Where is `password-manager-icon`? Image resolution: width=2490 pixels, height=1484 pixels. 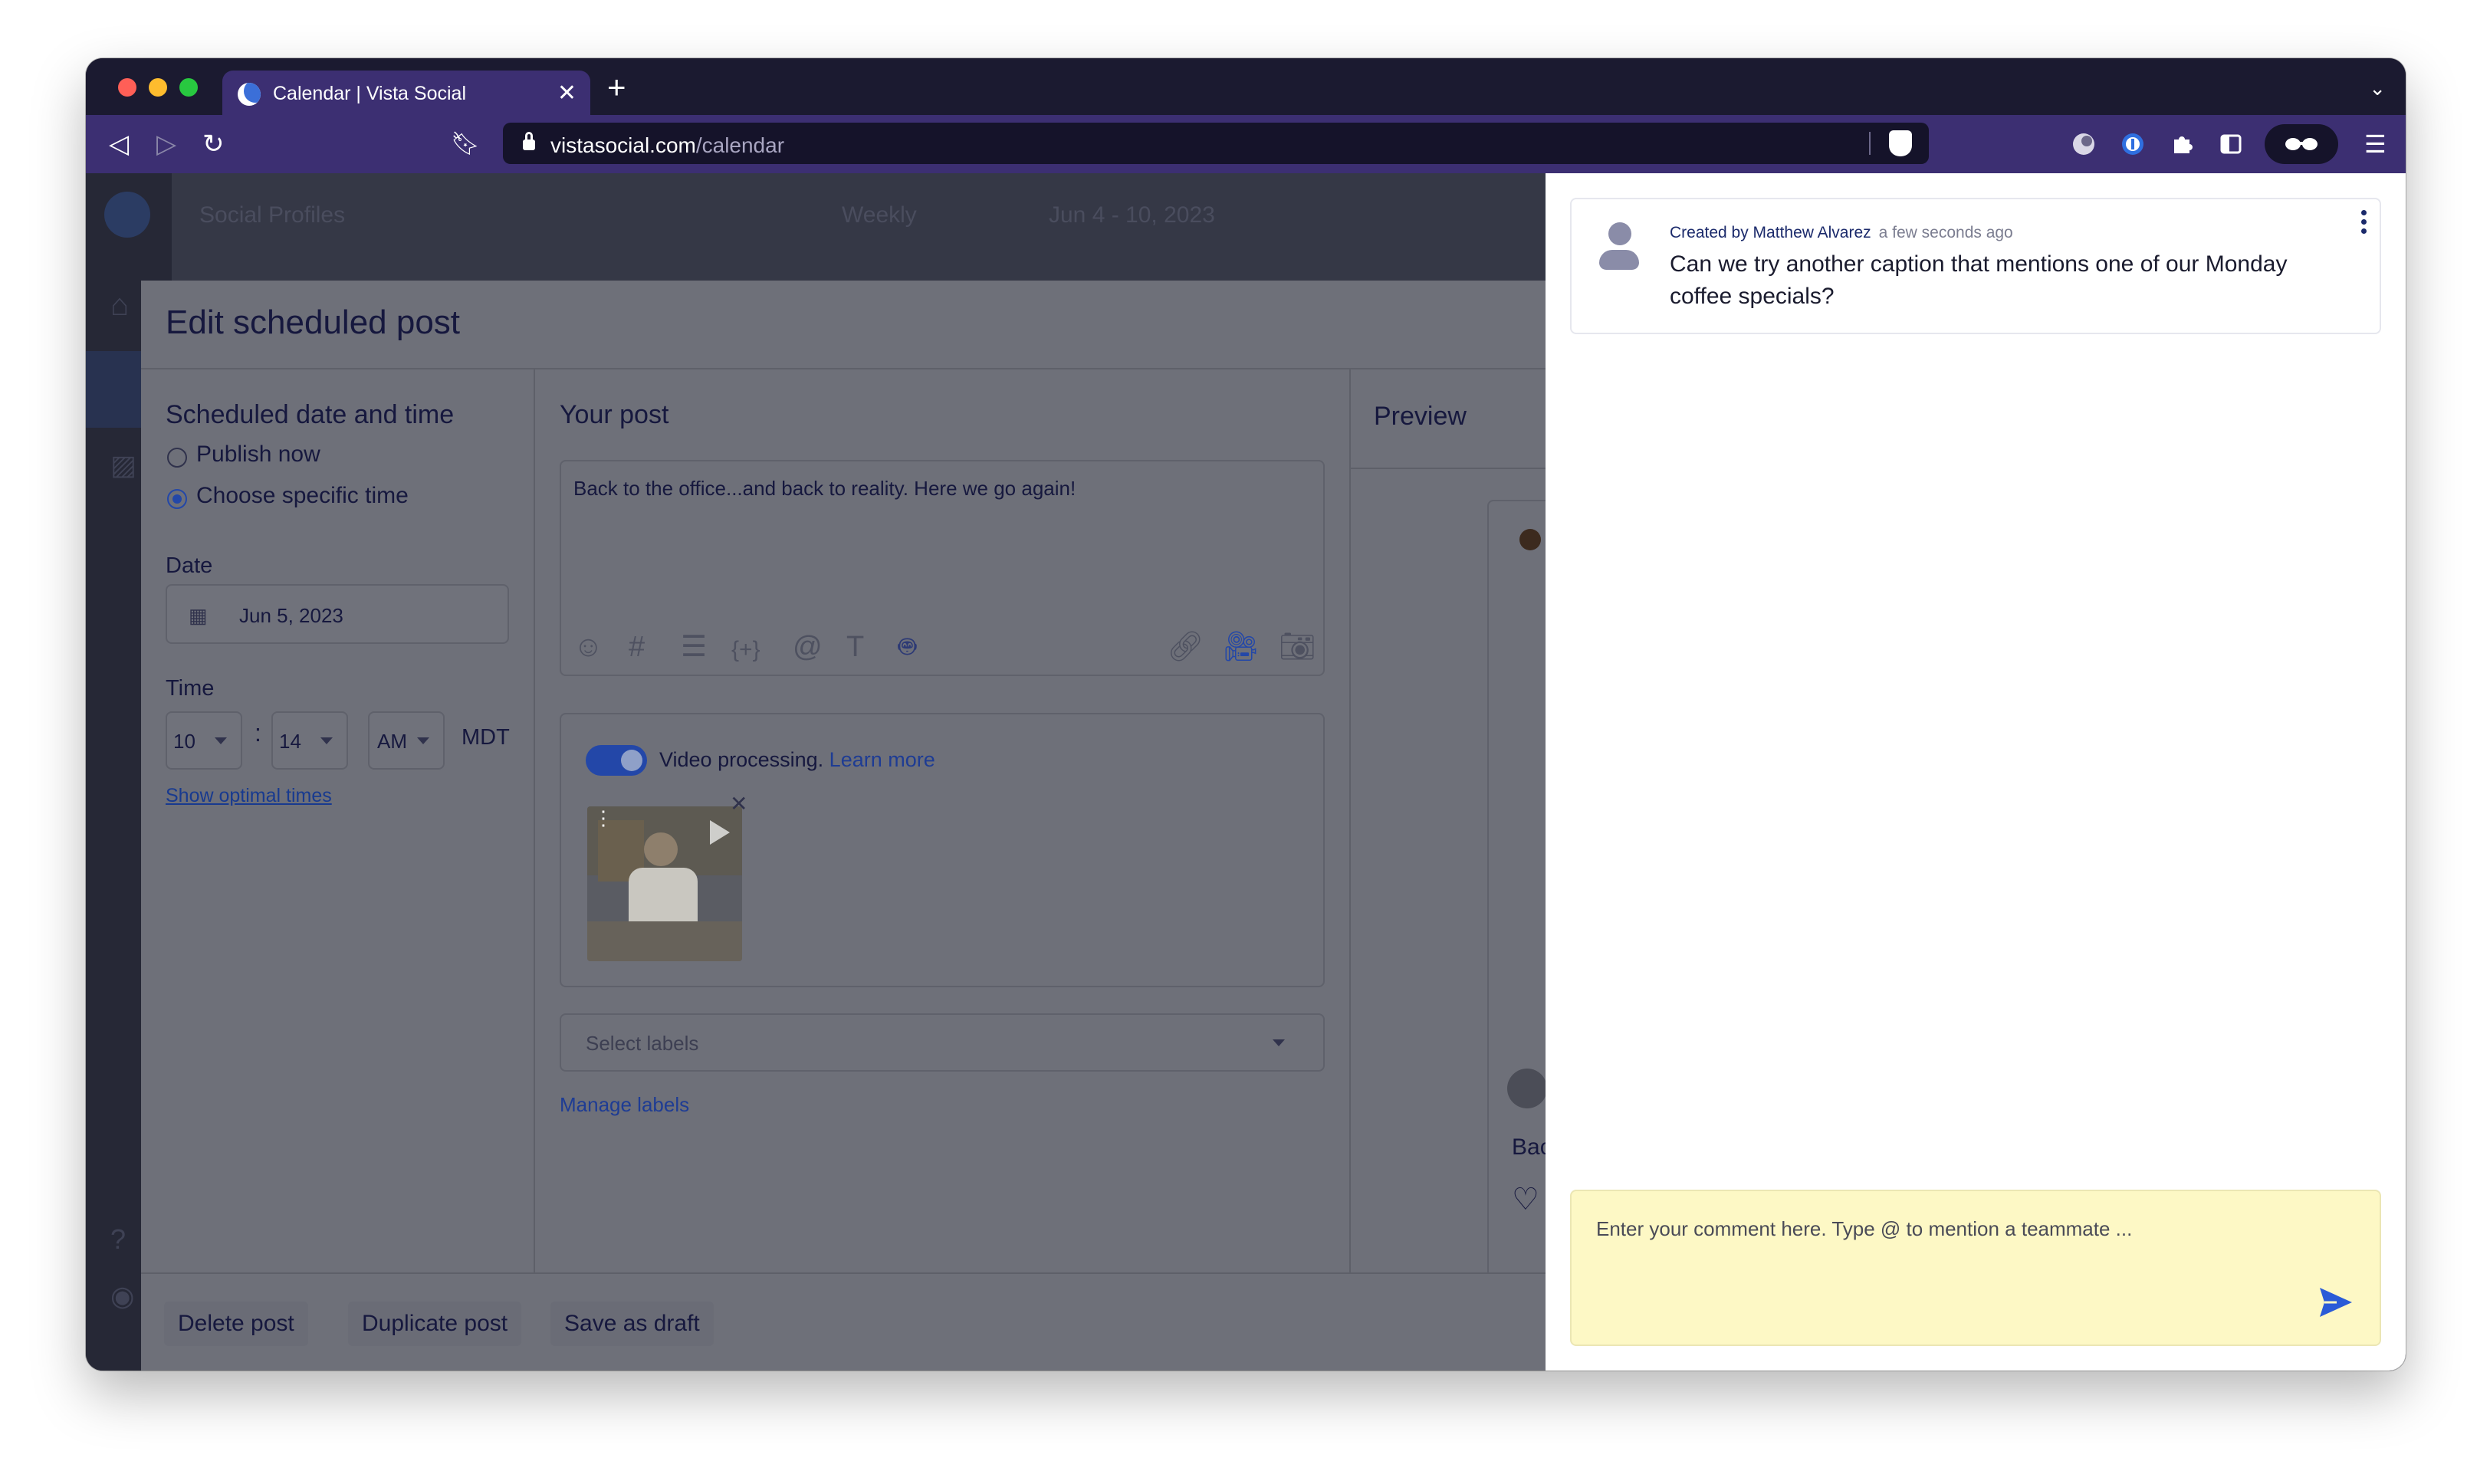
password-manager-icon is located at coordinates (2132, 144).